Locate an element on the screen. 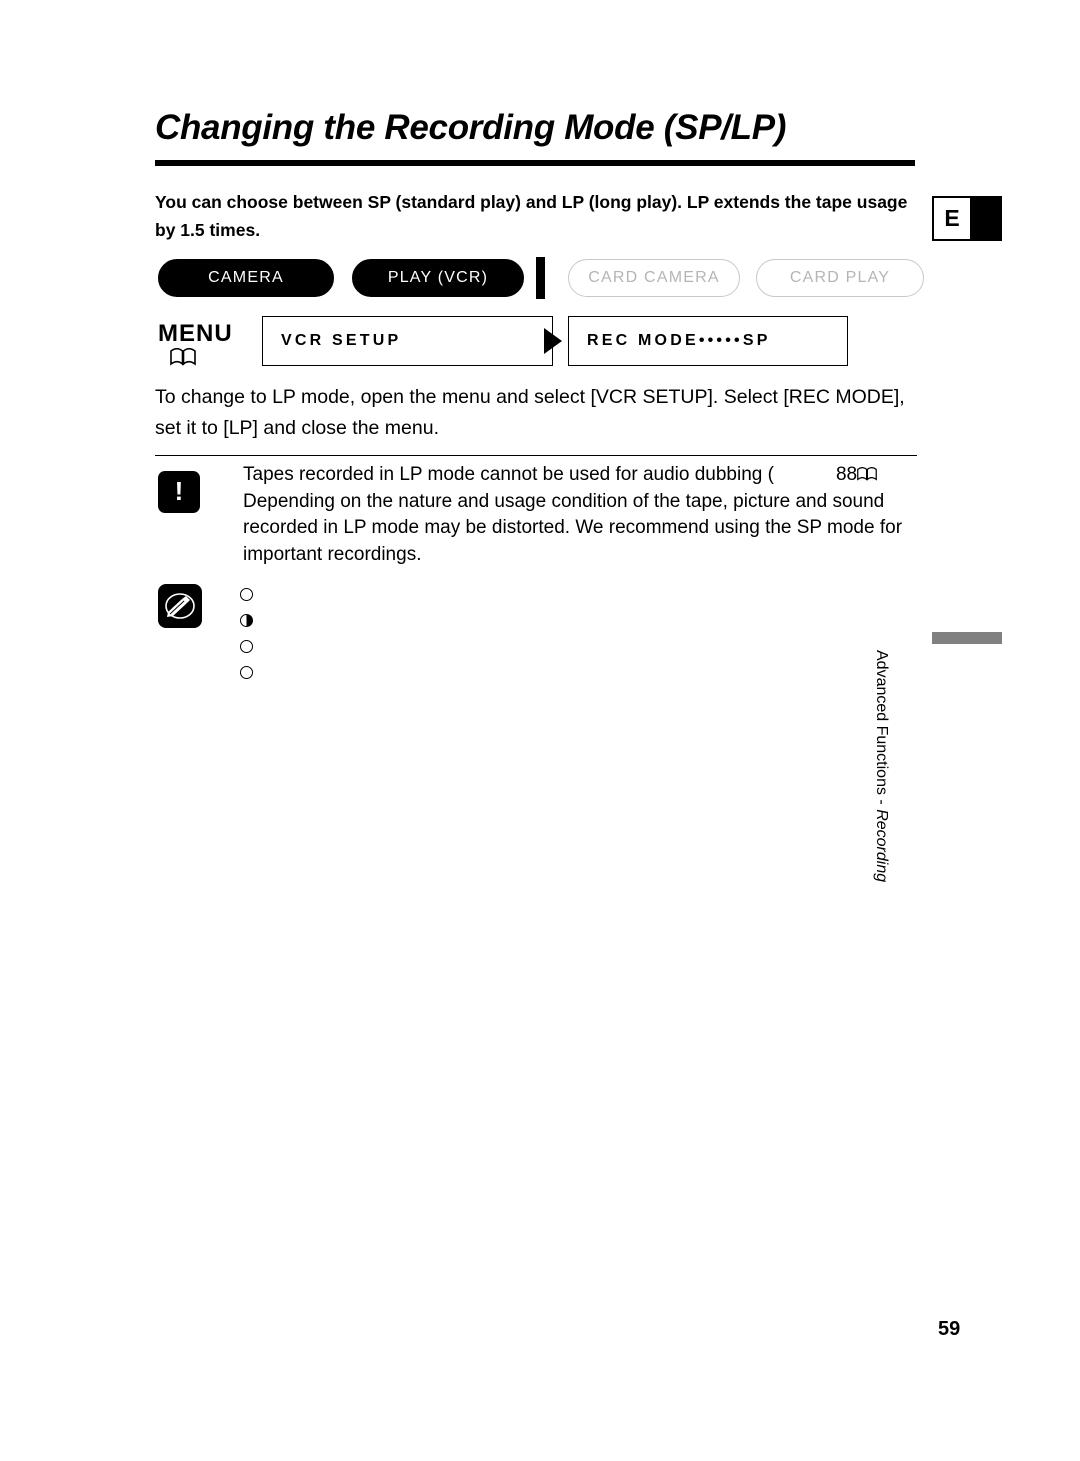 Image resolution: width=1080 pixels, height=1461 pixels. menu-item-rec-mode: REC MODE•••••SP is located at coordinates (708, 341).